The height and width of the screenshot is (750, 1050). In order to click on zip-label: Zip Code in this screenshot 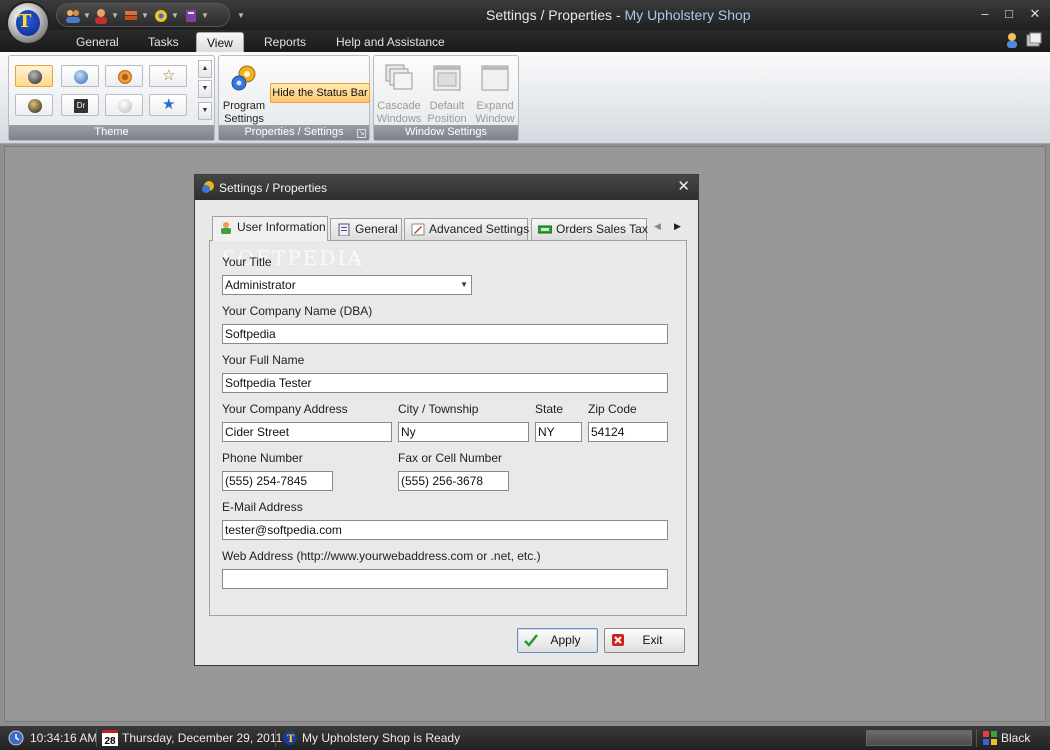, I will do `click(612, 409)`.